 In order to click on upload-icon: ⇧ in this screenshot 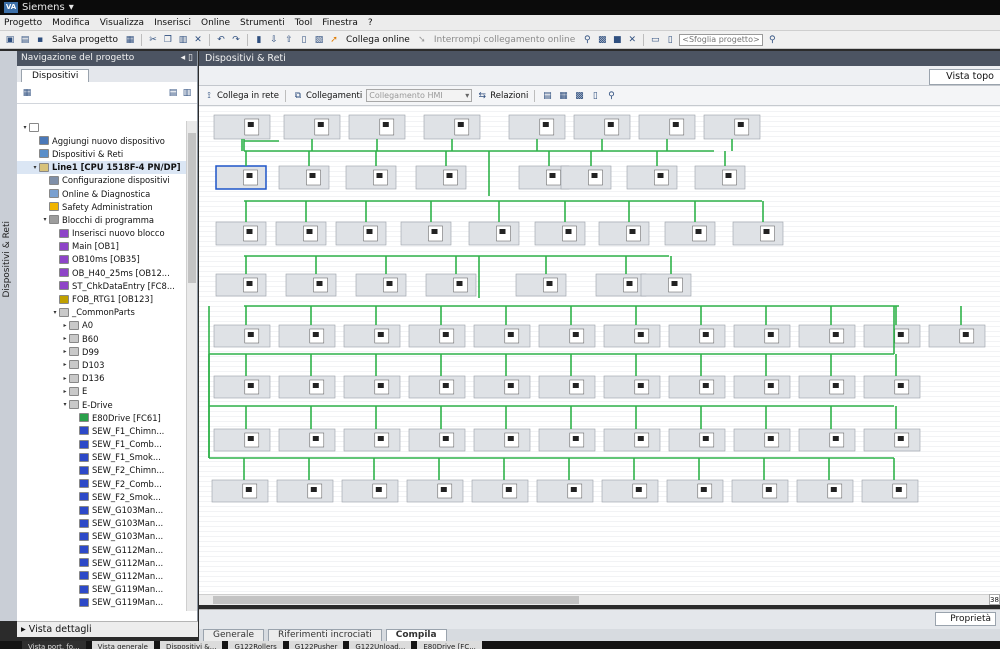, I will do `click(289, 40)`.